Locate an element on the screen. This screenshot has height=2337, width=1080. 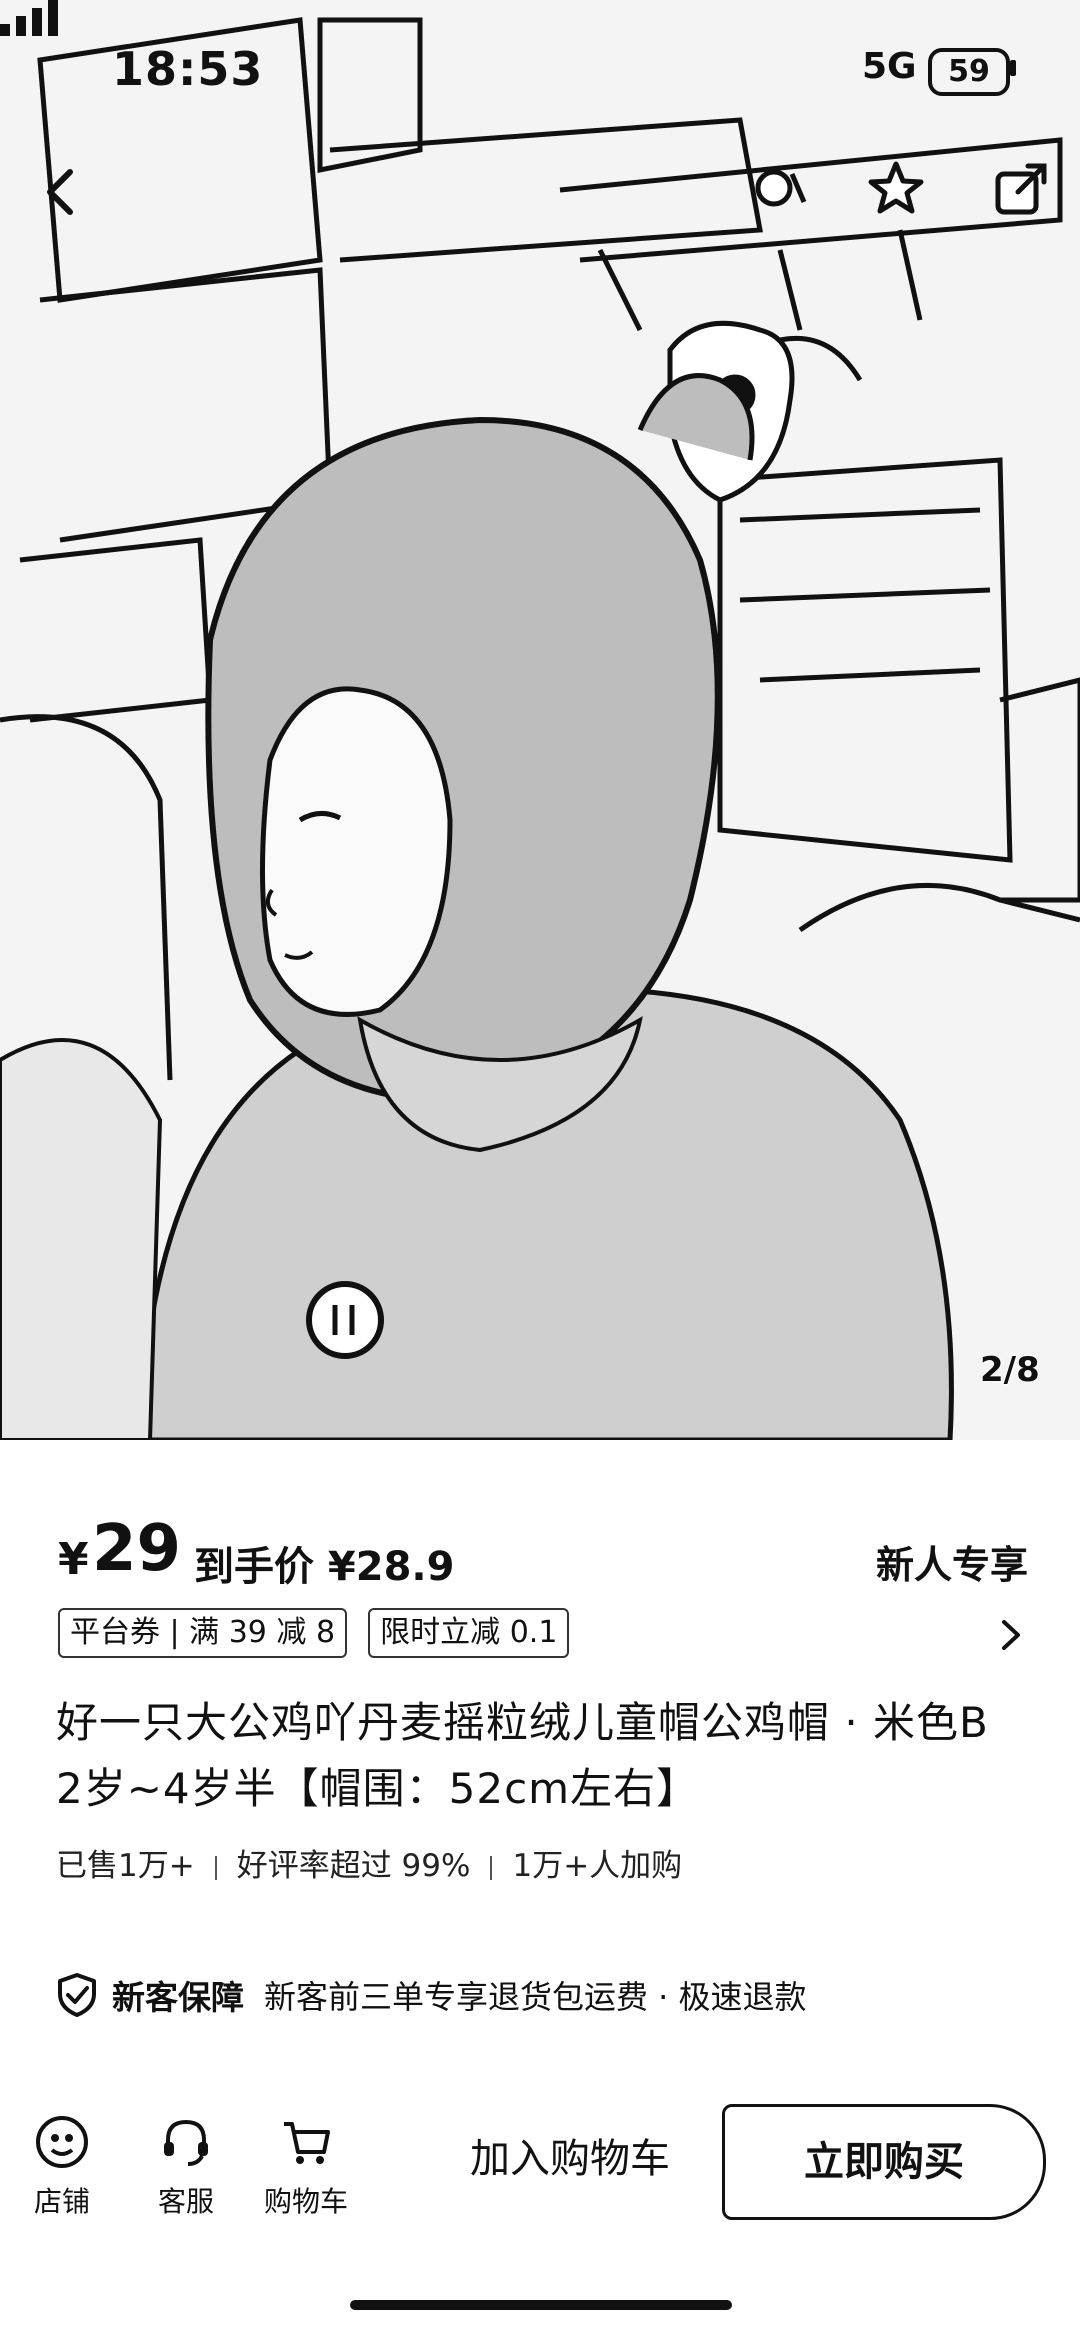
price-amount: 29 is located at coordinates (137, 1549).